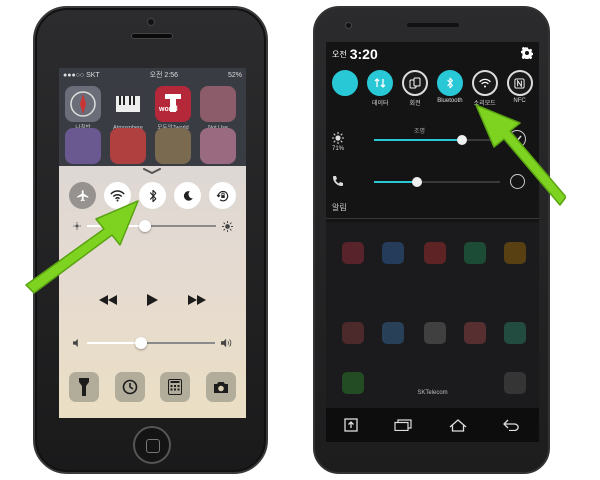 The height and width of the screenshot is (480, 600). Describe the element at coordinates (152, 171) in the screenshot. I see `chevron-down-icon` at that location.